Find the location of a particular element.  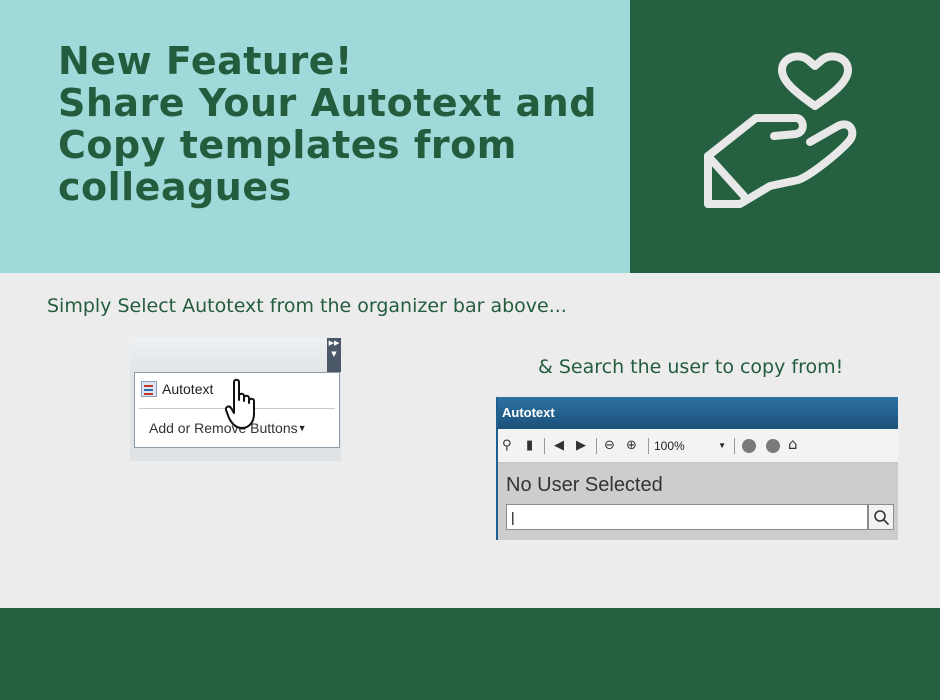

zoom-select: 100% ▼ is located at coordinates (691, 446).